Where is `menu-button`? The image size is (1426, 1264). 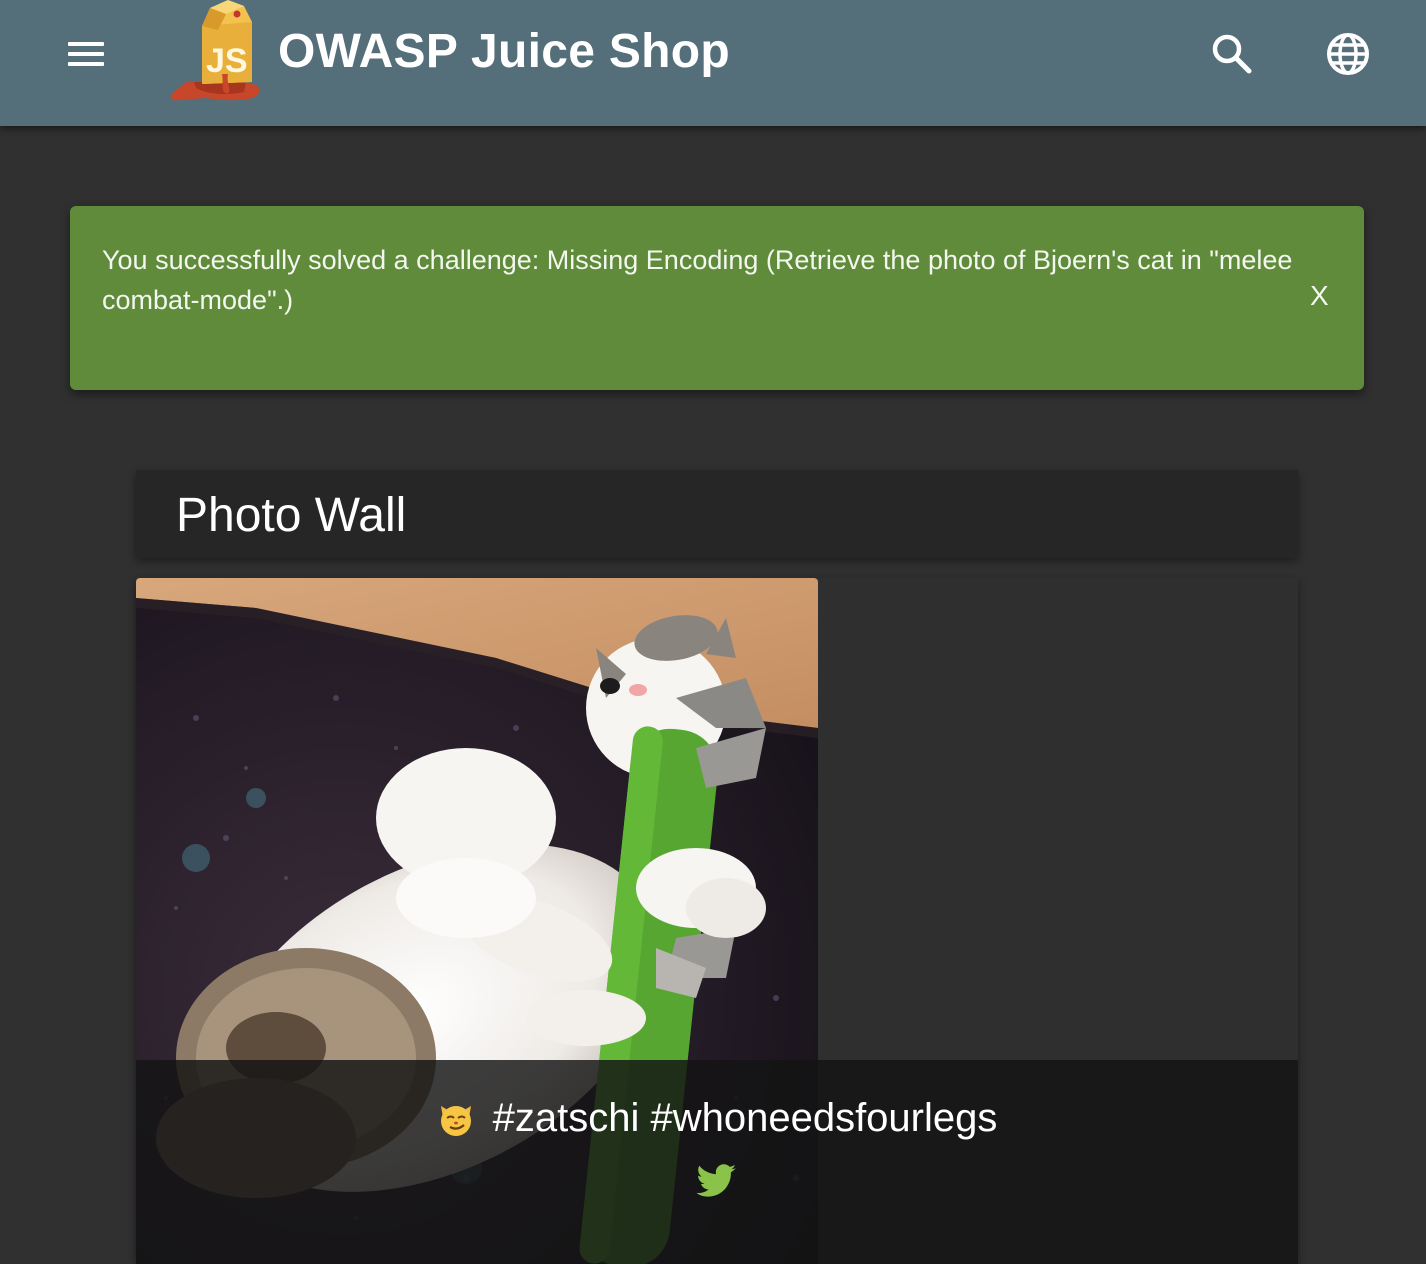 menu-button is located at coordinates (86, 54).